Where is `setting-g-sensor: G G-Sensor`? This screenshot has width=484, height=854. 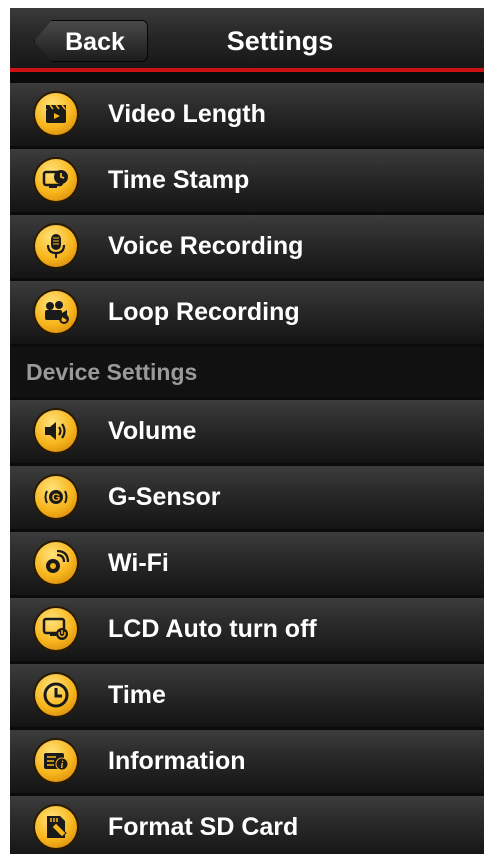 setting-g-sensor: G G-Sensor is located at coordinates (247, 497).